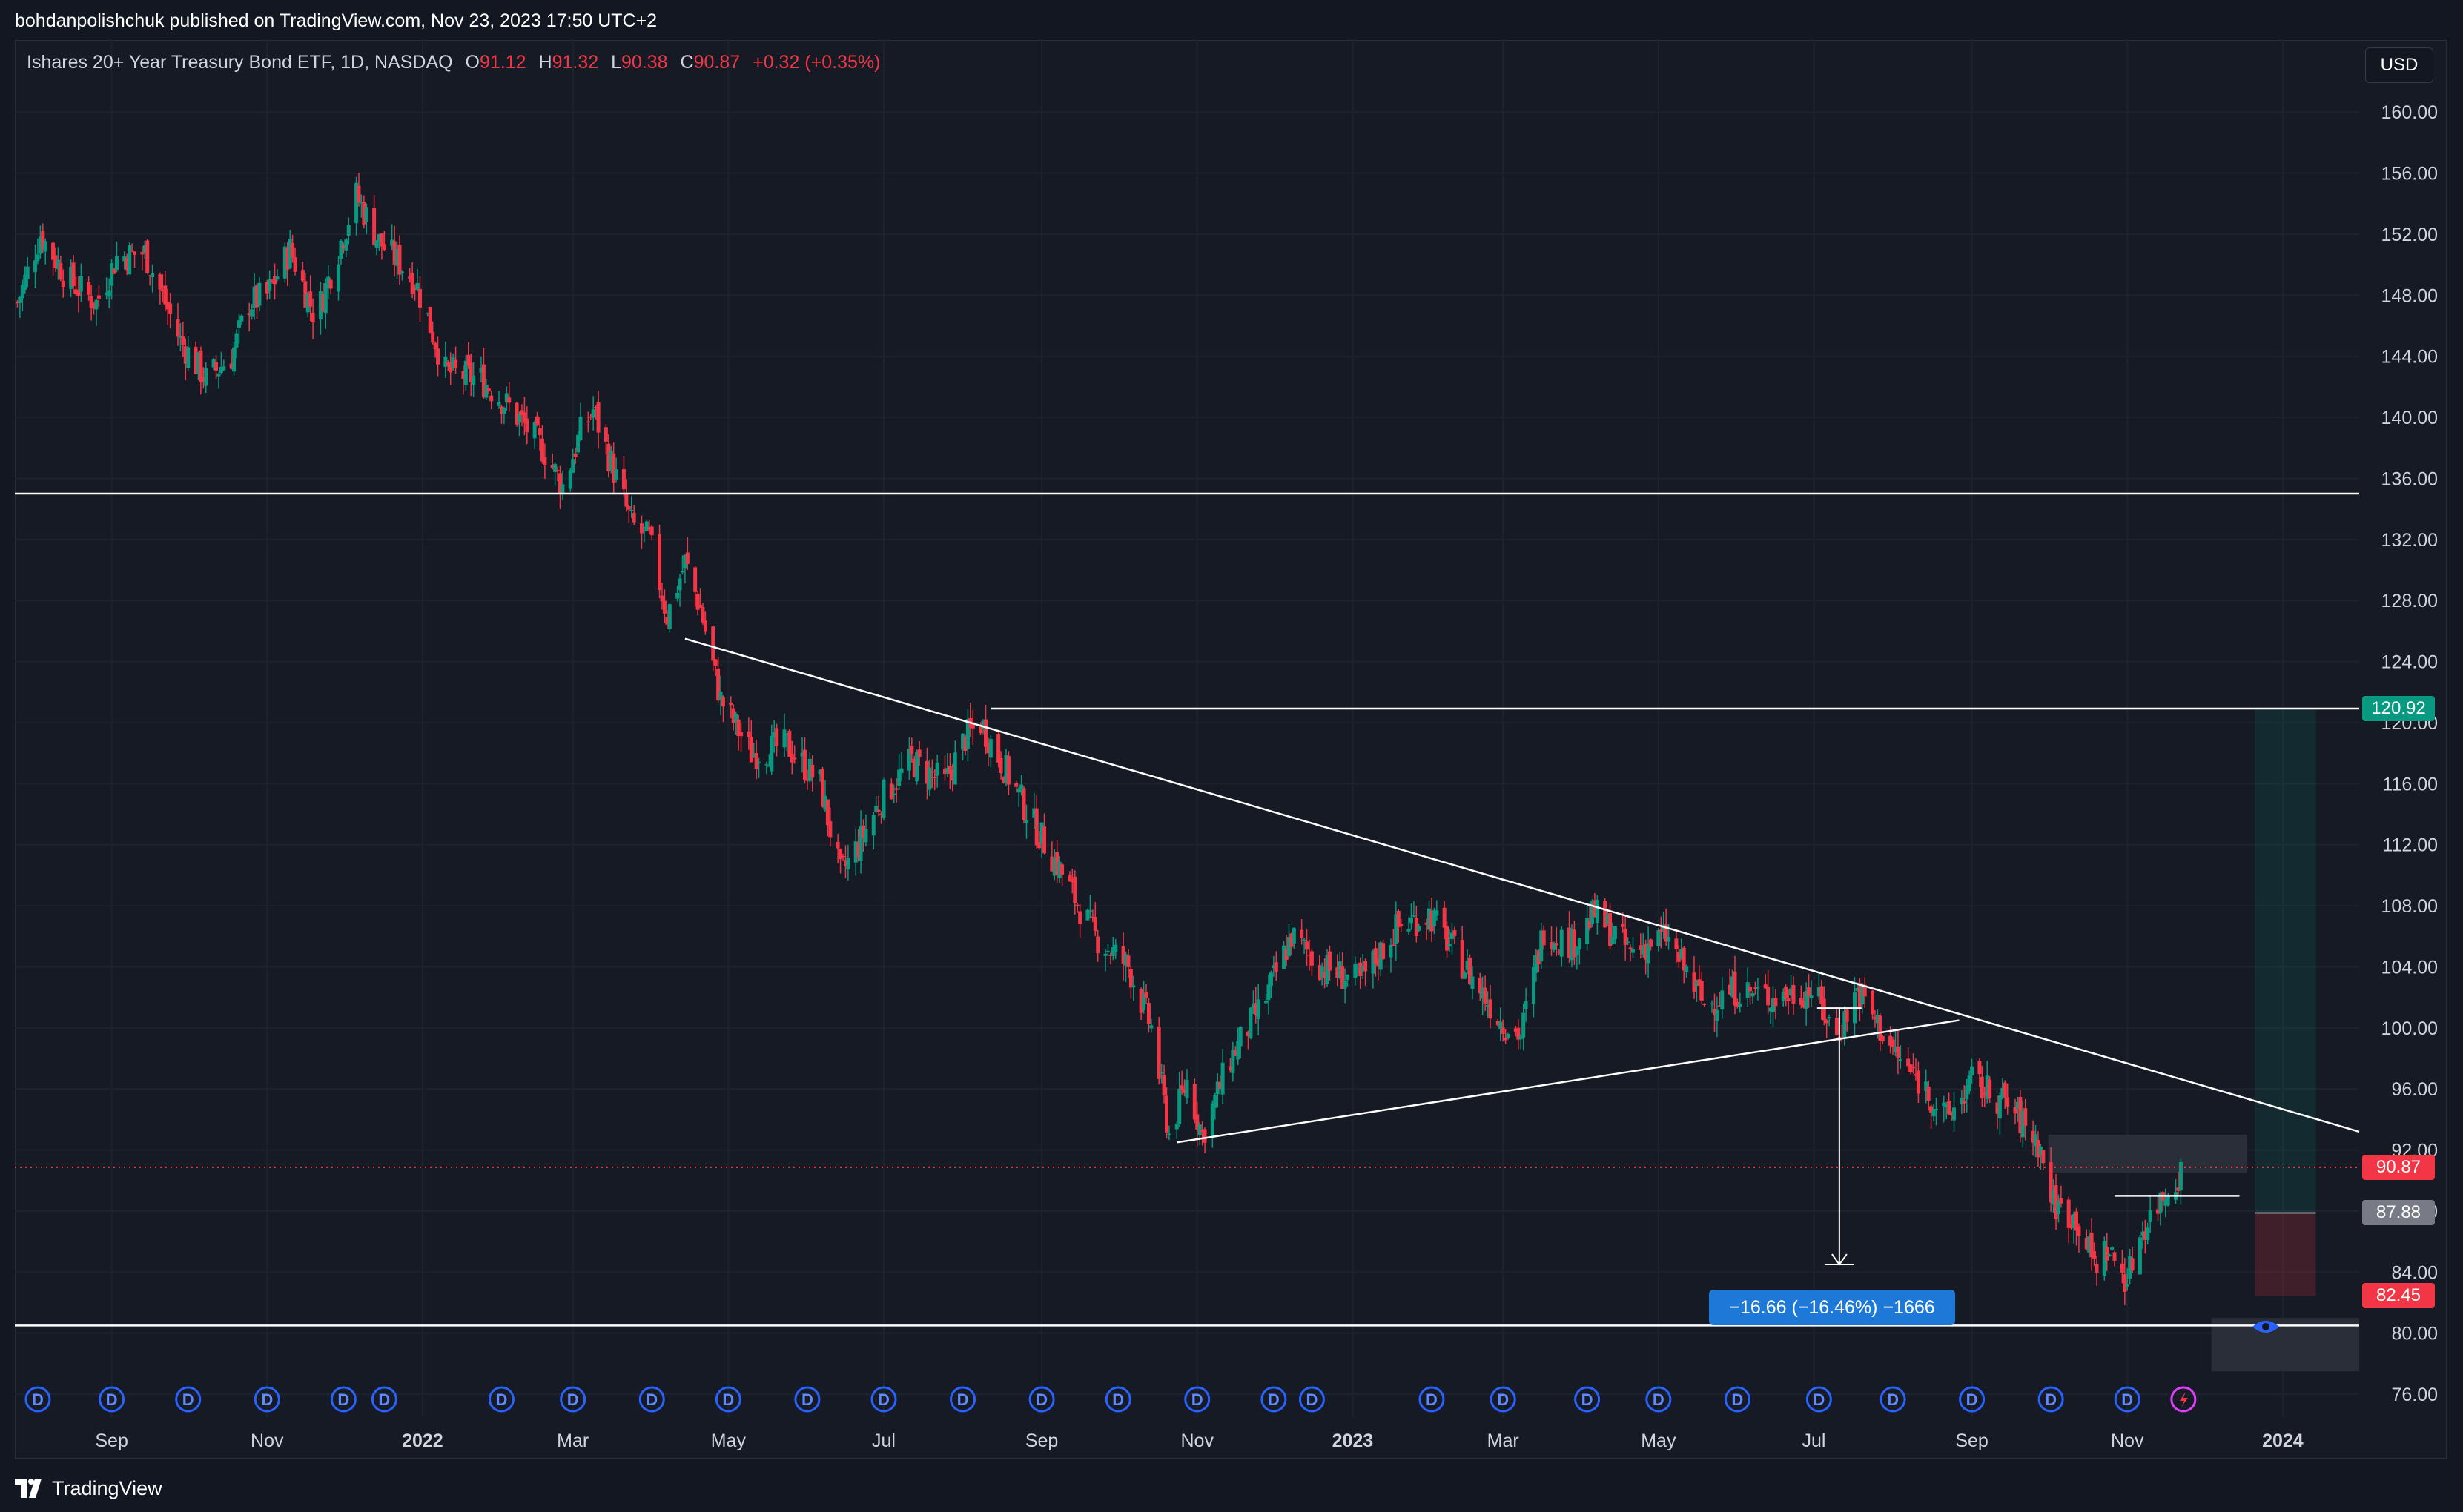  I want to click on footer-brand: TradingView, so click(88, 1488).